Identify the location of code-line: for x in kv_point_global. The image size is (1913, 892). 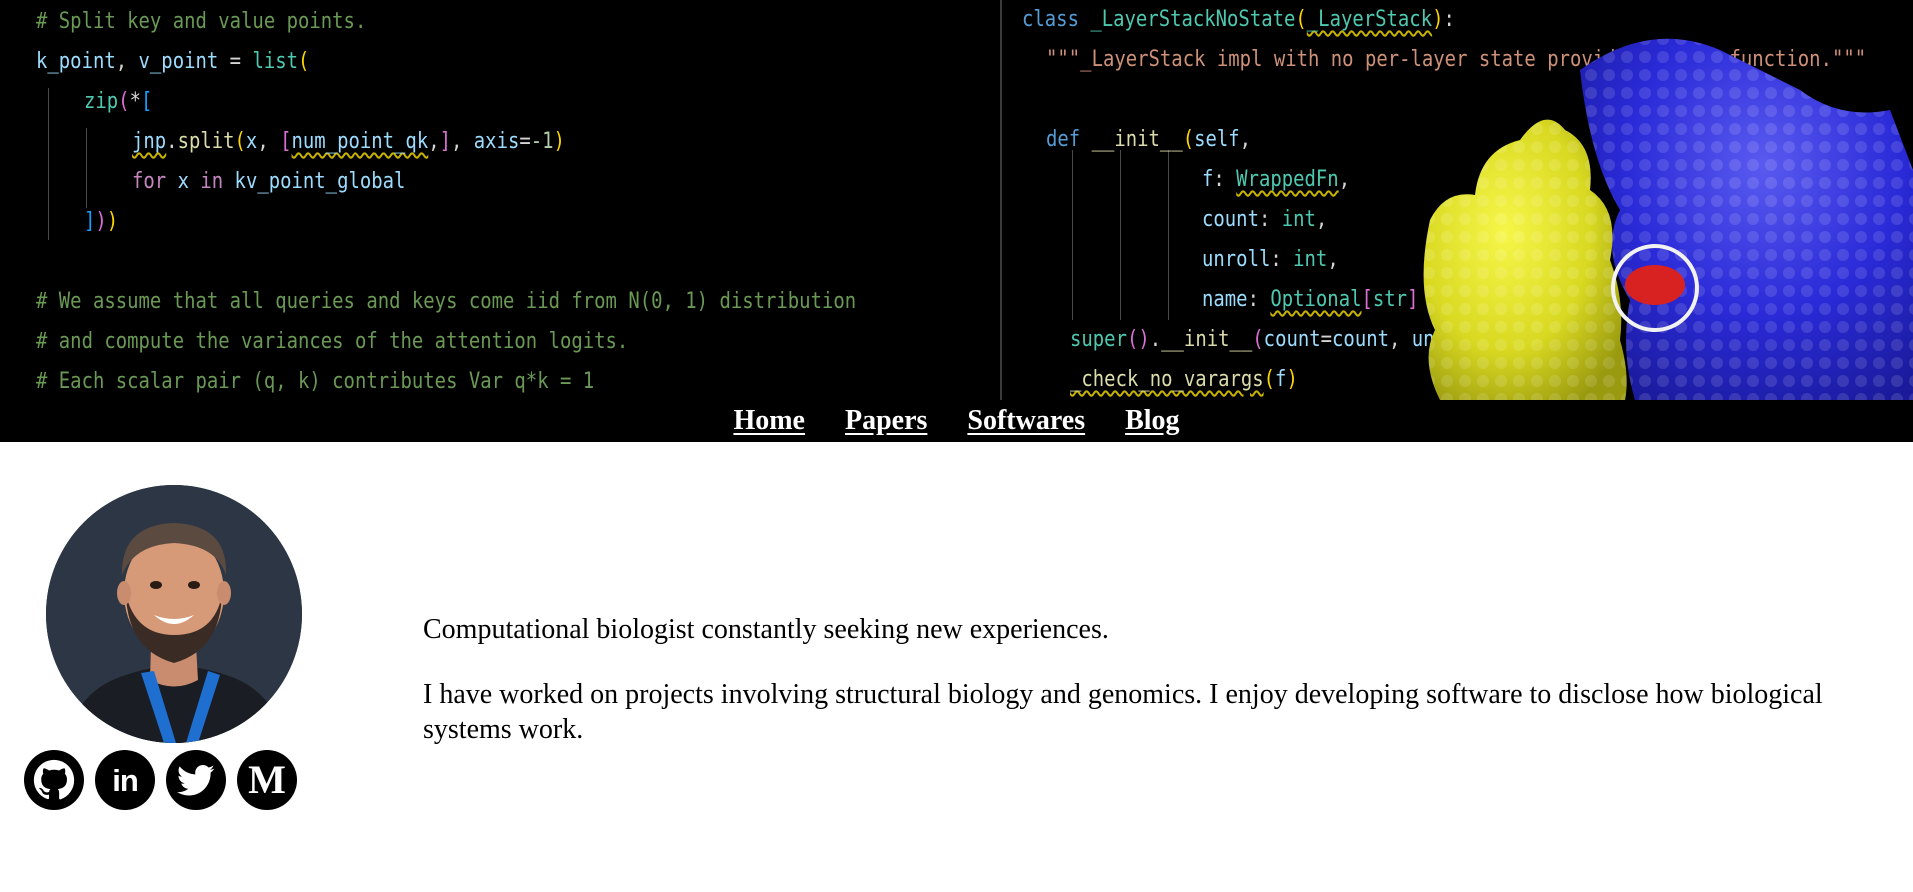
(269, 181).